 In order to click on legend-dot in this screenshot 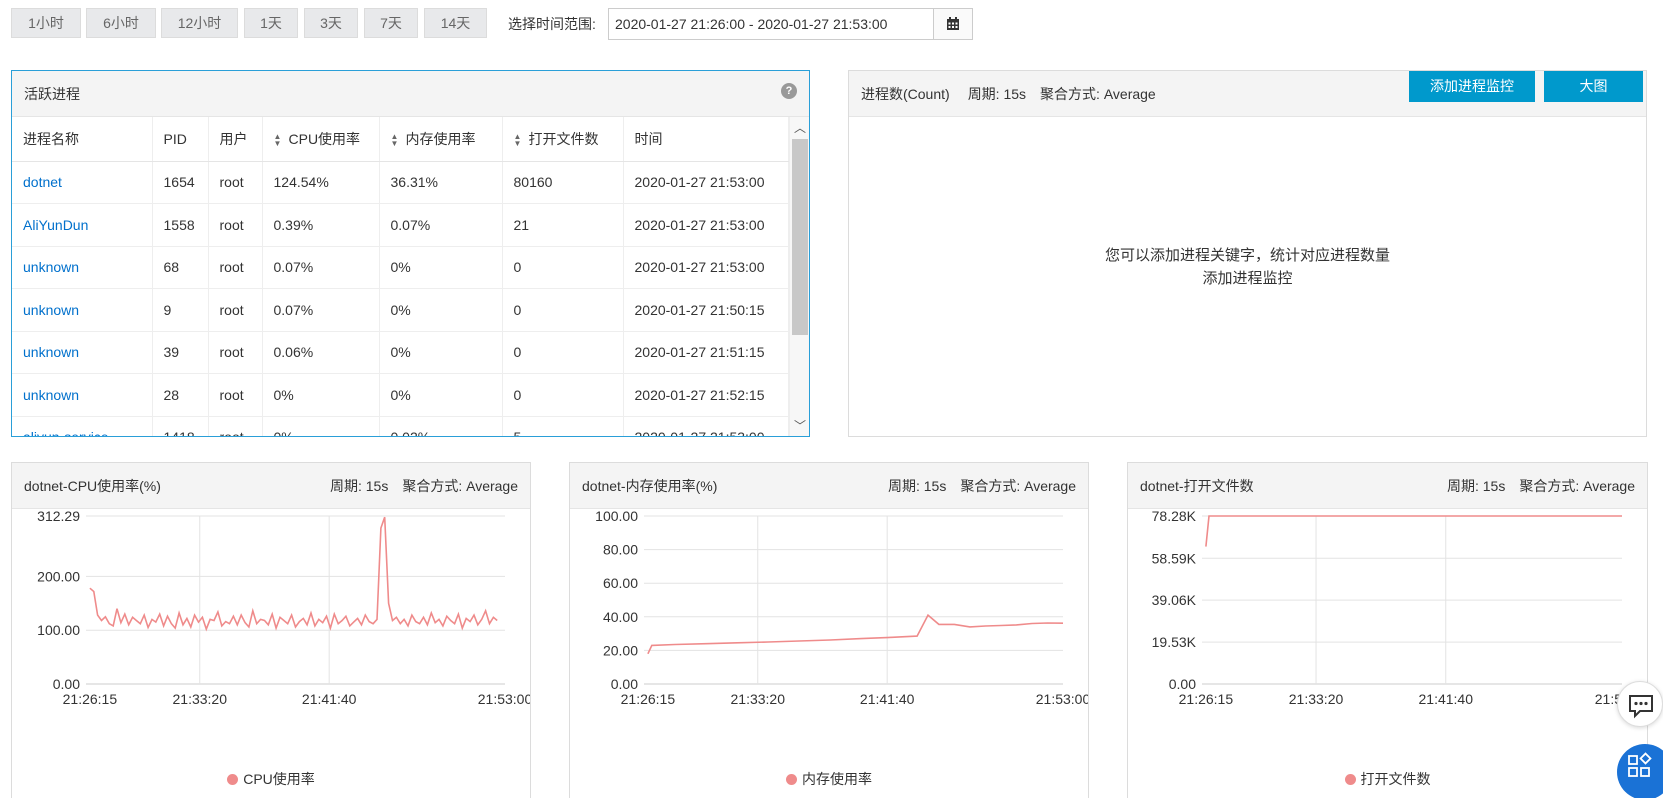, I will do `click(1350, 779)`.